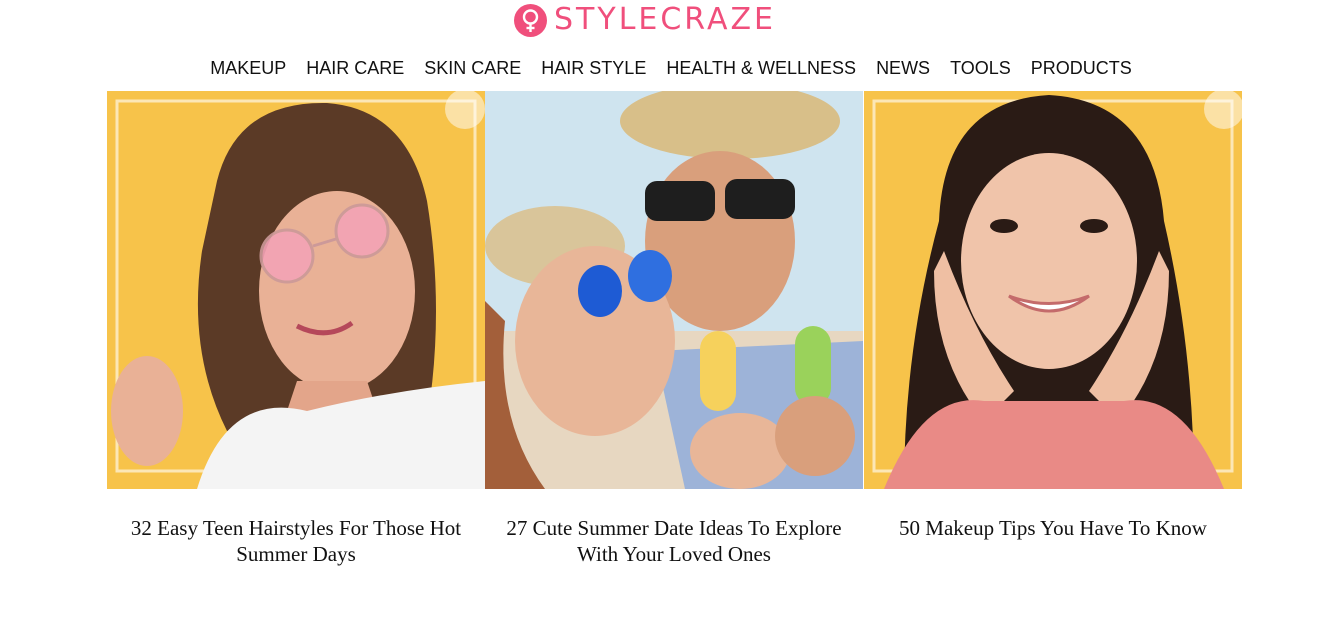 Image resolution: width=1342 pixels, height=637 pixels. I want to click on brand-name: STYLECRAZE, so click(665, 19).